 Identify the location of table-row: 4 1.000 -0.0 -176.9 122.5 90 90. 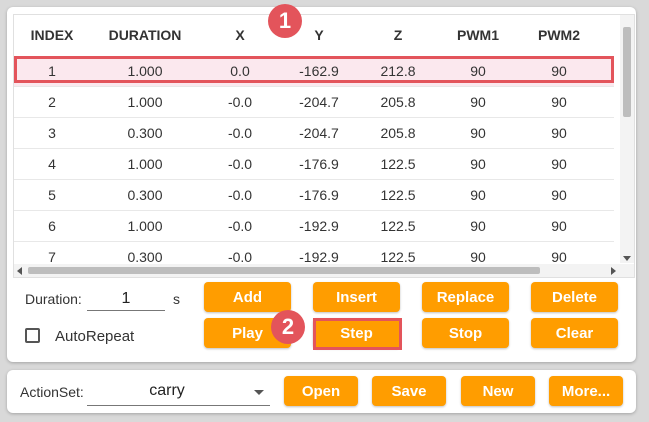
(314, 164).